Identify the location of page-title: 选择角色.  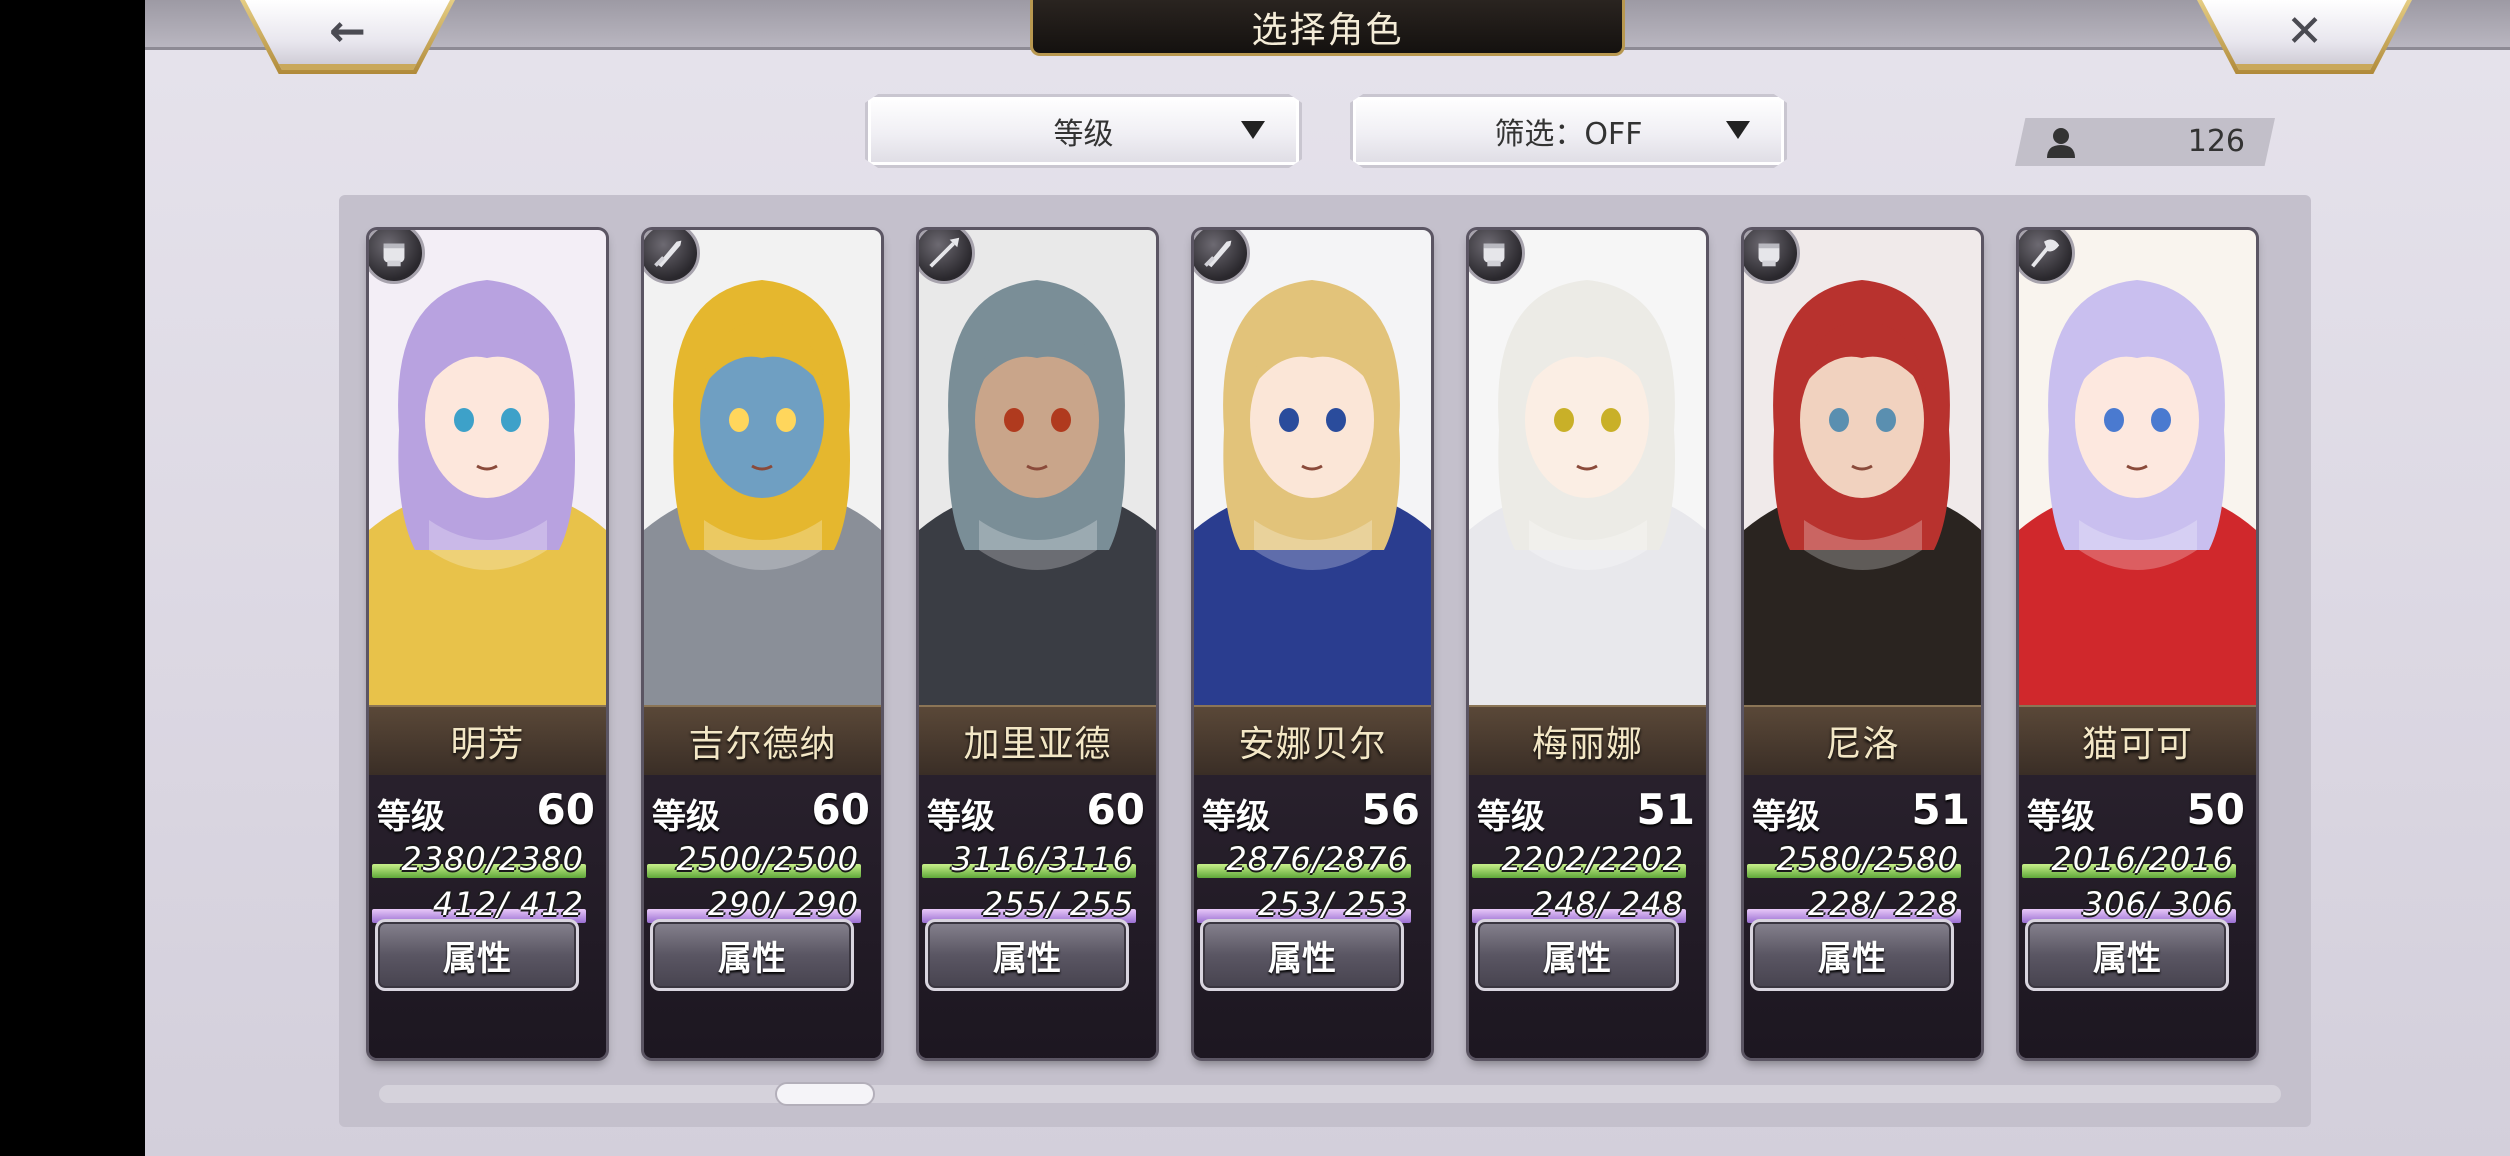
(1327, 30).